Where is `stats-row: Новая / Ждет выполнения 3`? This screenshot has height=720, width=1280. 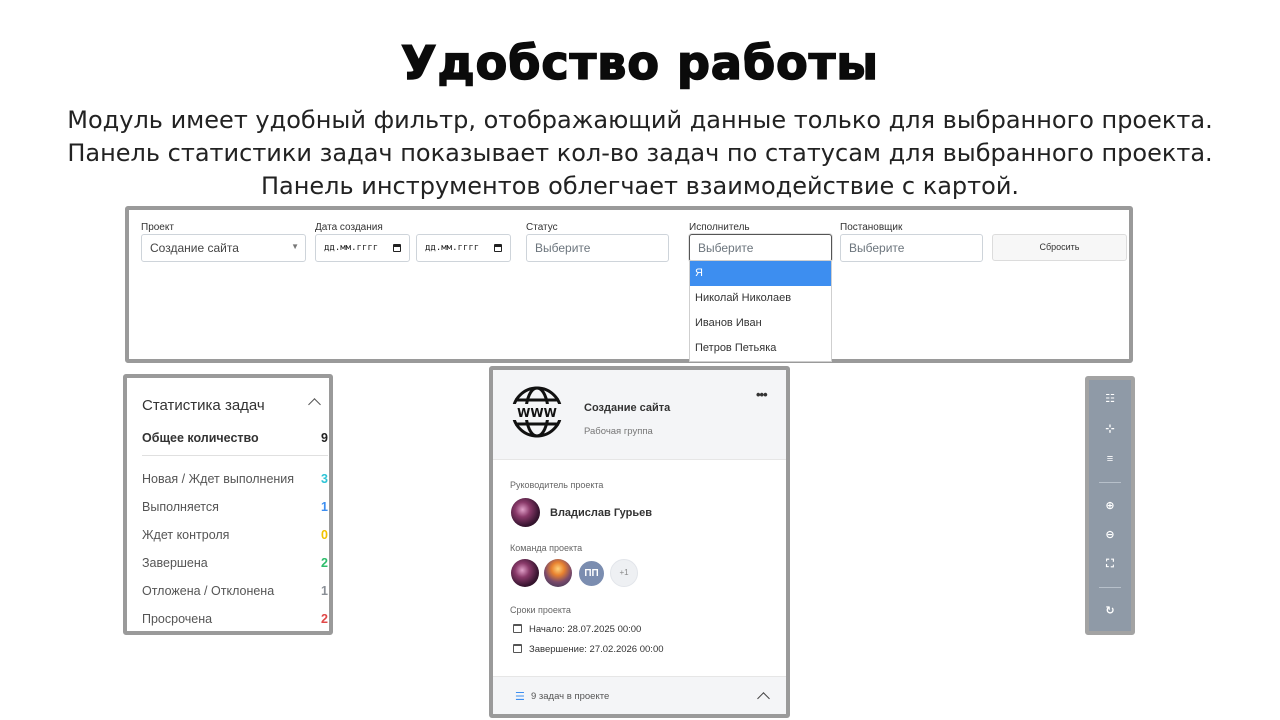
stats-row: Новая / Ждет выполнения 3 is located at coordinates (235, 479).